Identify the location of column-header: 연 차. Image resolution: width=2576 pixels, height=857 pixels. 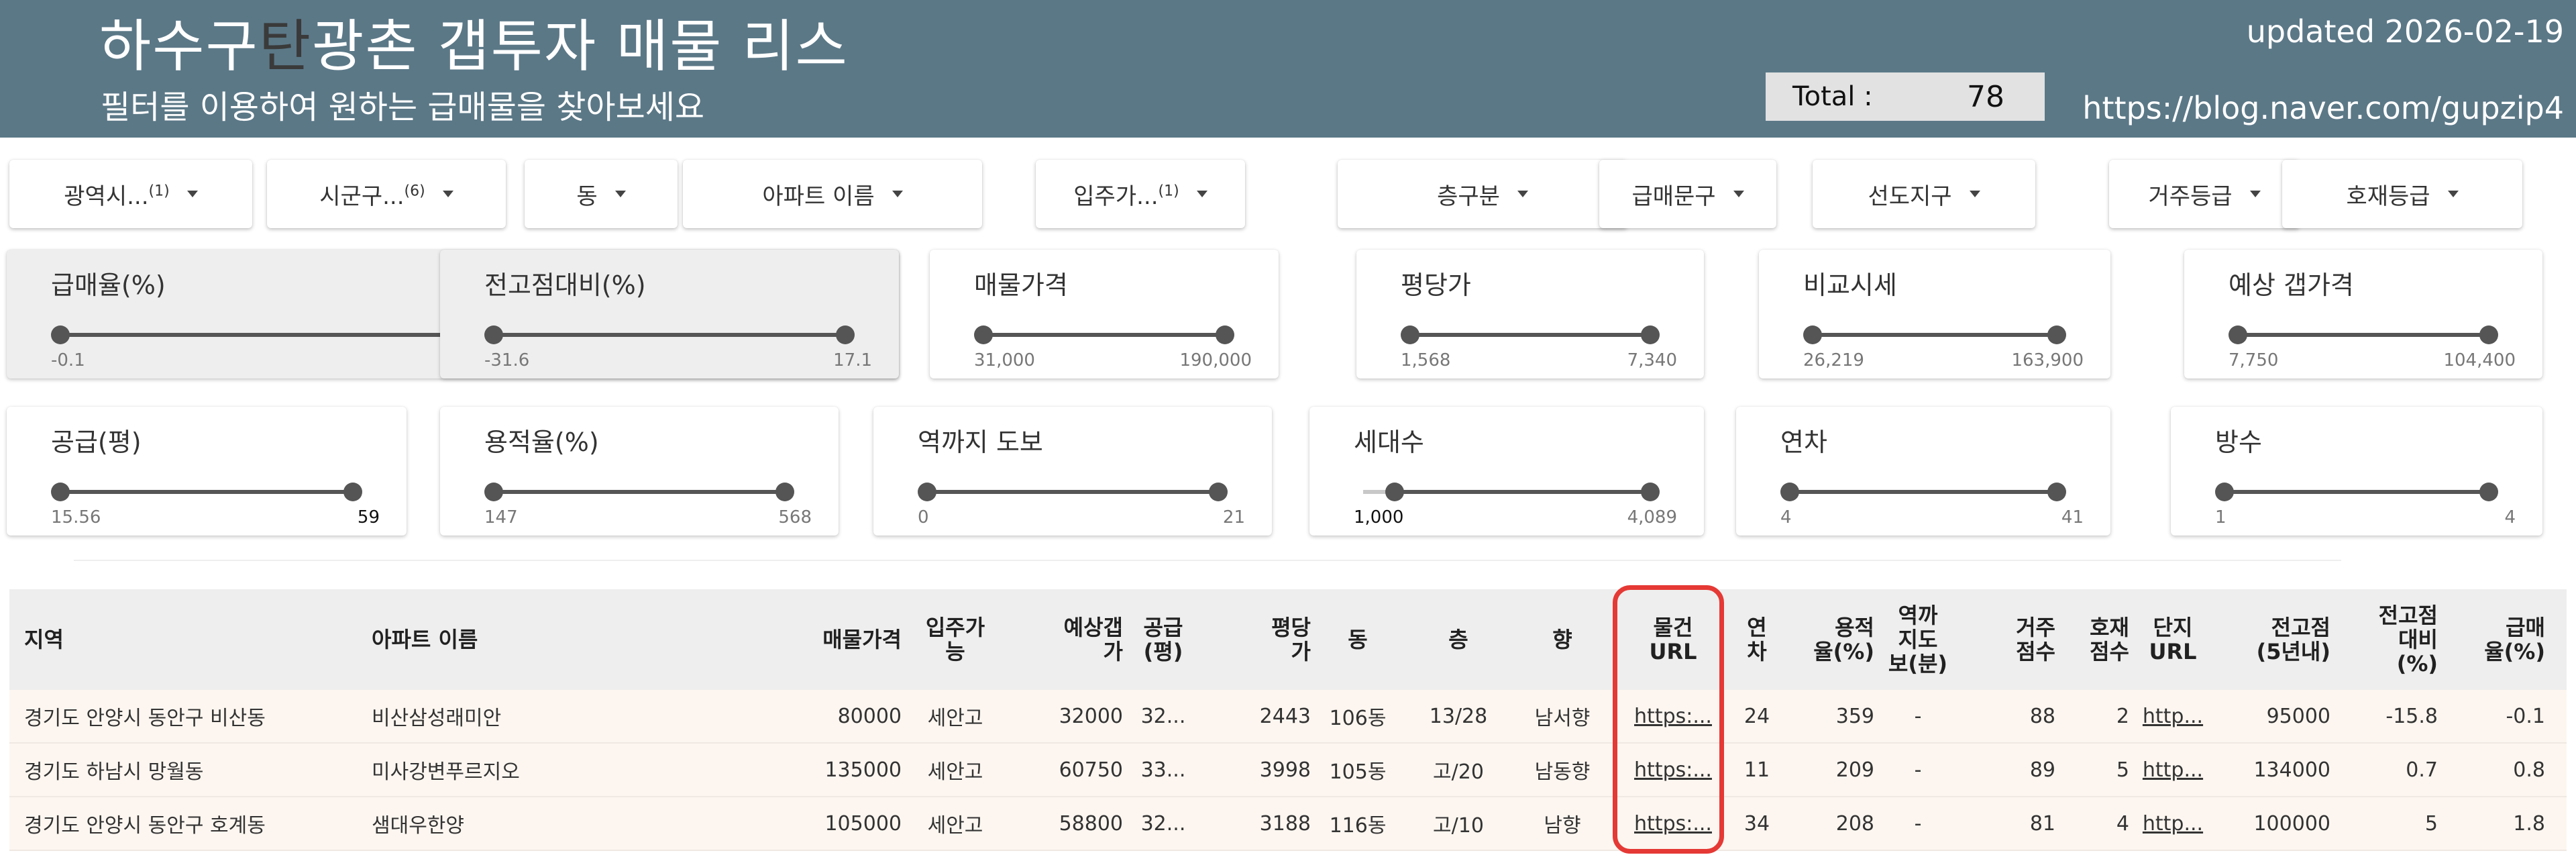
(1756, 640).